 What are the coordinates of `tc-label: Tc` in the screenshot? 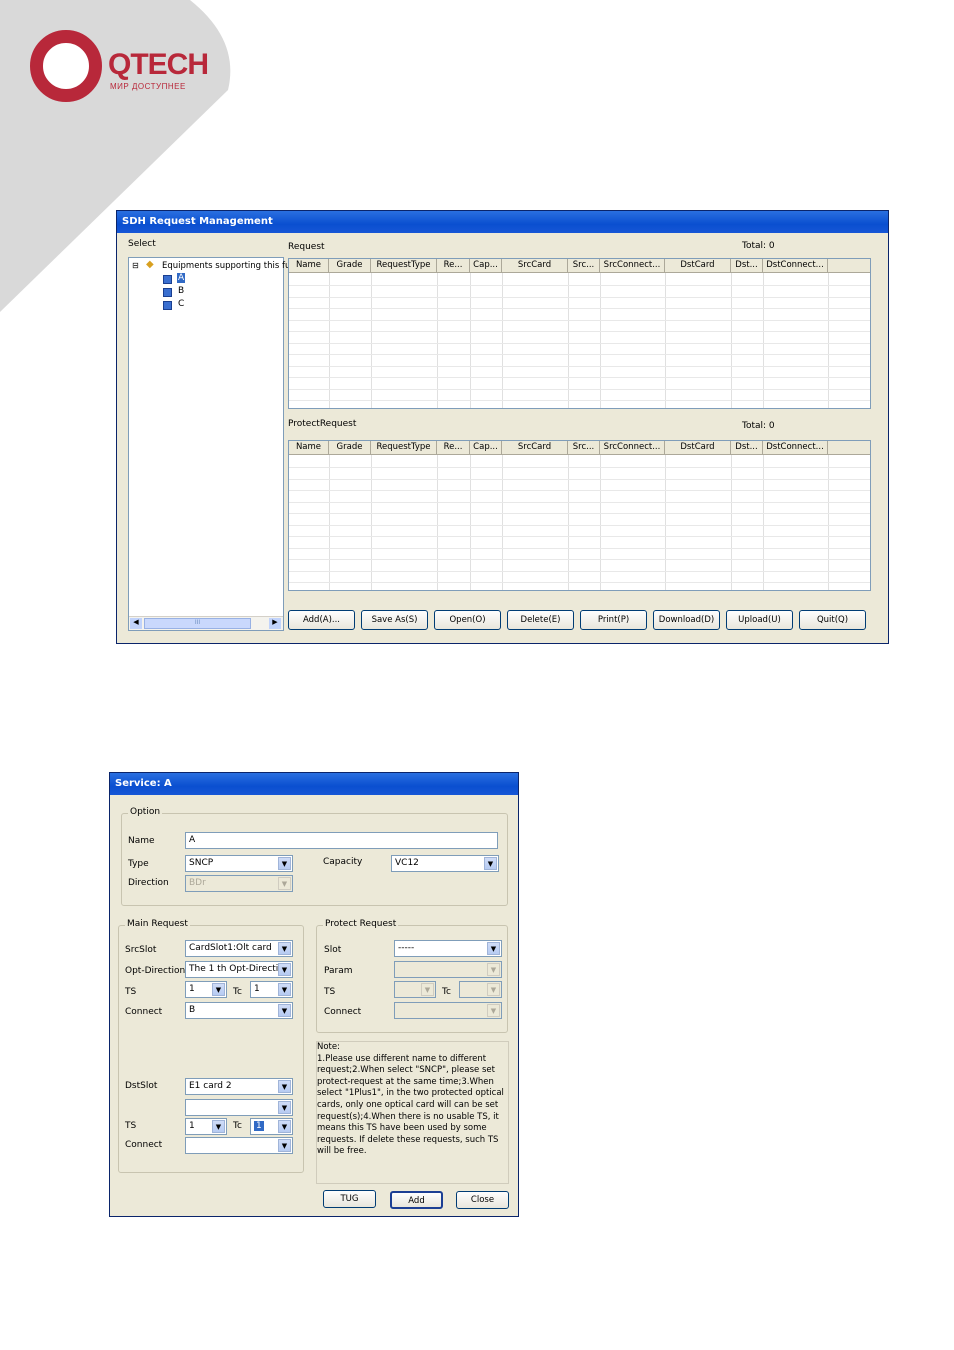 It's located at (237, 992).